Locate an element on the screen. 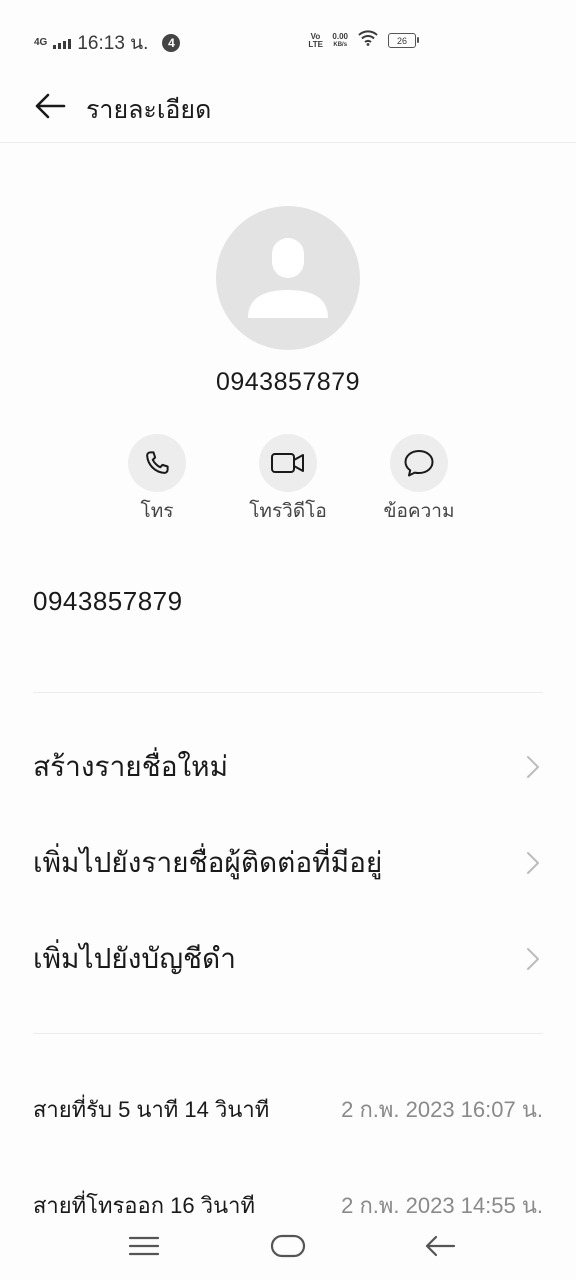 The image size is (576, 1280). video-icon is located at coordinates (287, 463).